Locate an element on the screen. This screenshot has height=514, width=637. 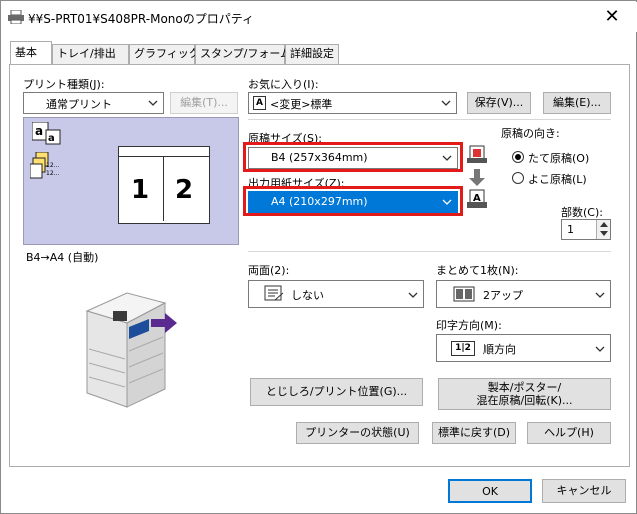
arrow-down-icon is located at coordinates (477, 177).